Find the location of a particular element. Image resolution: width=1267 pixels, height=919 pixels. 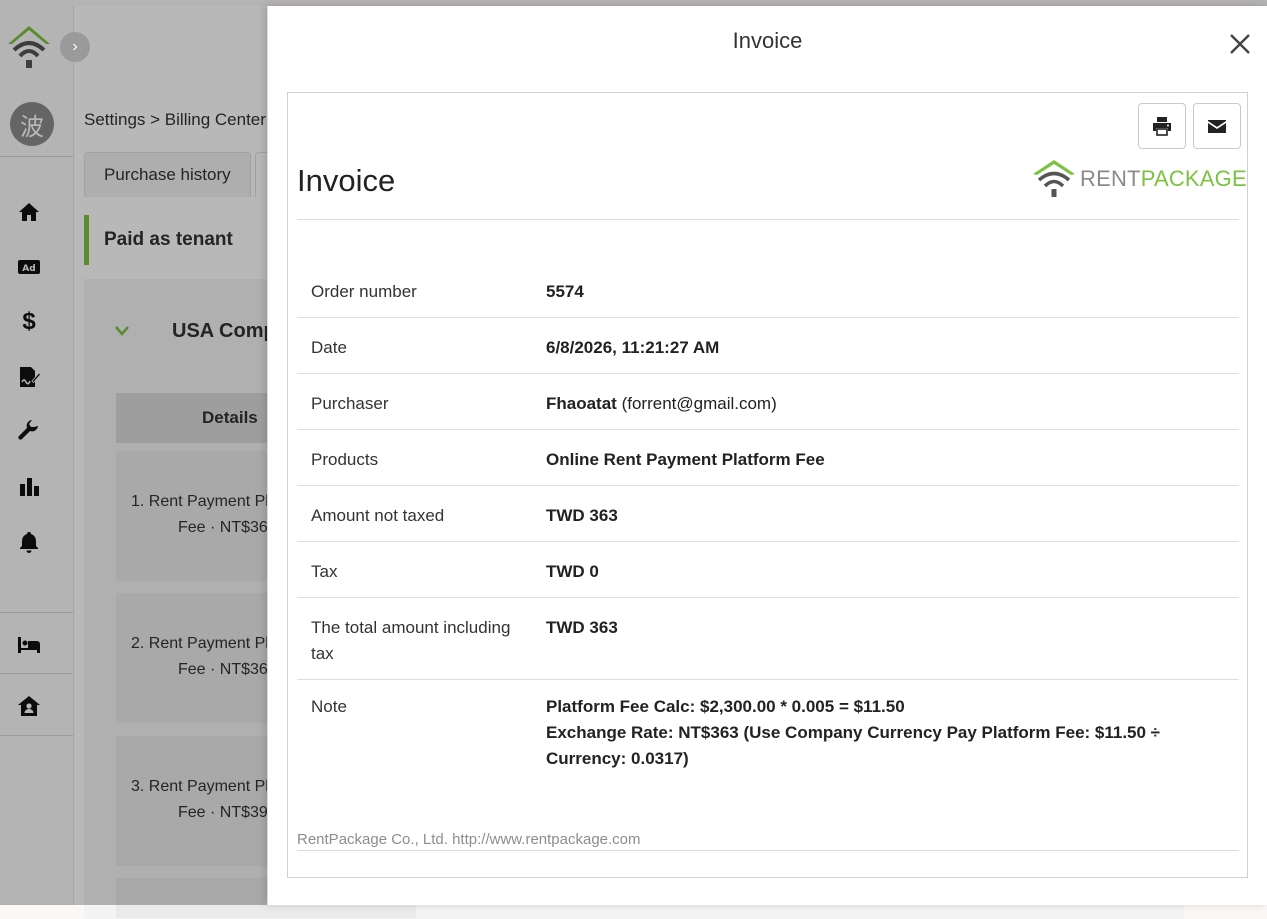

products-label: Products is located at coordinates (414, 457).